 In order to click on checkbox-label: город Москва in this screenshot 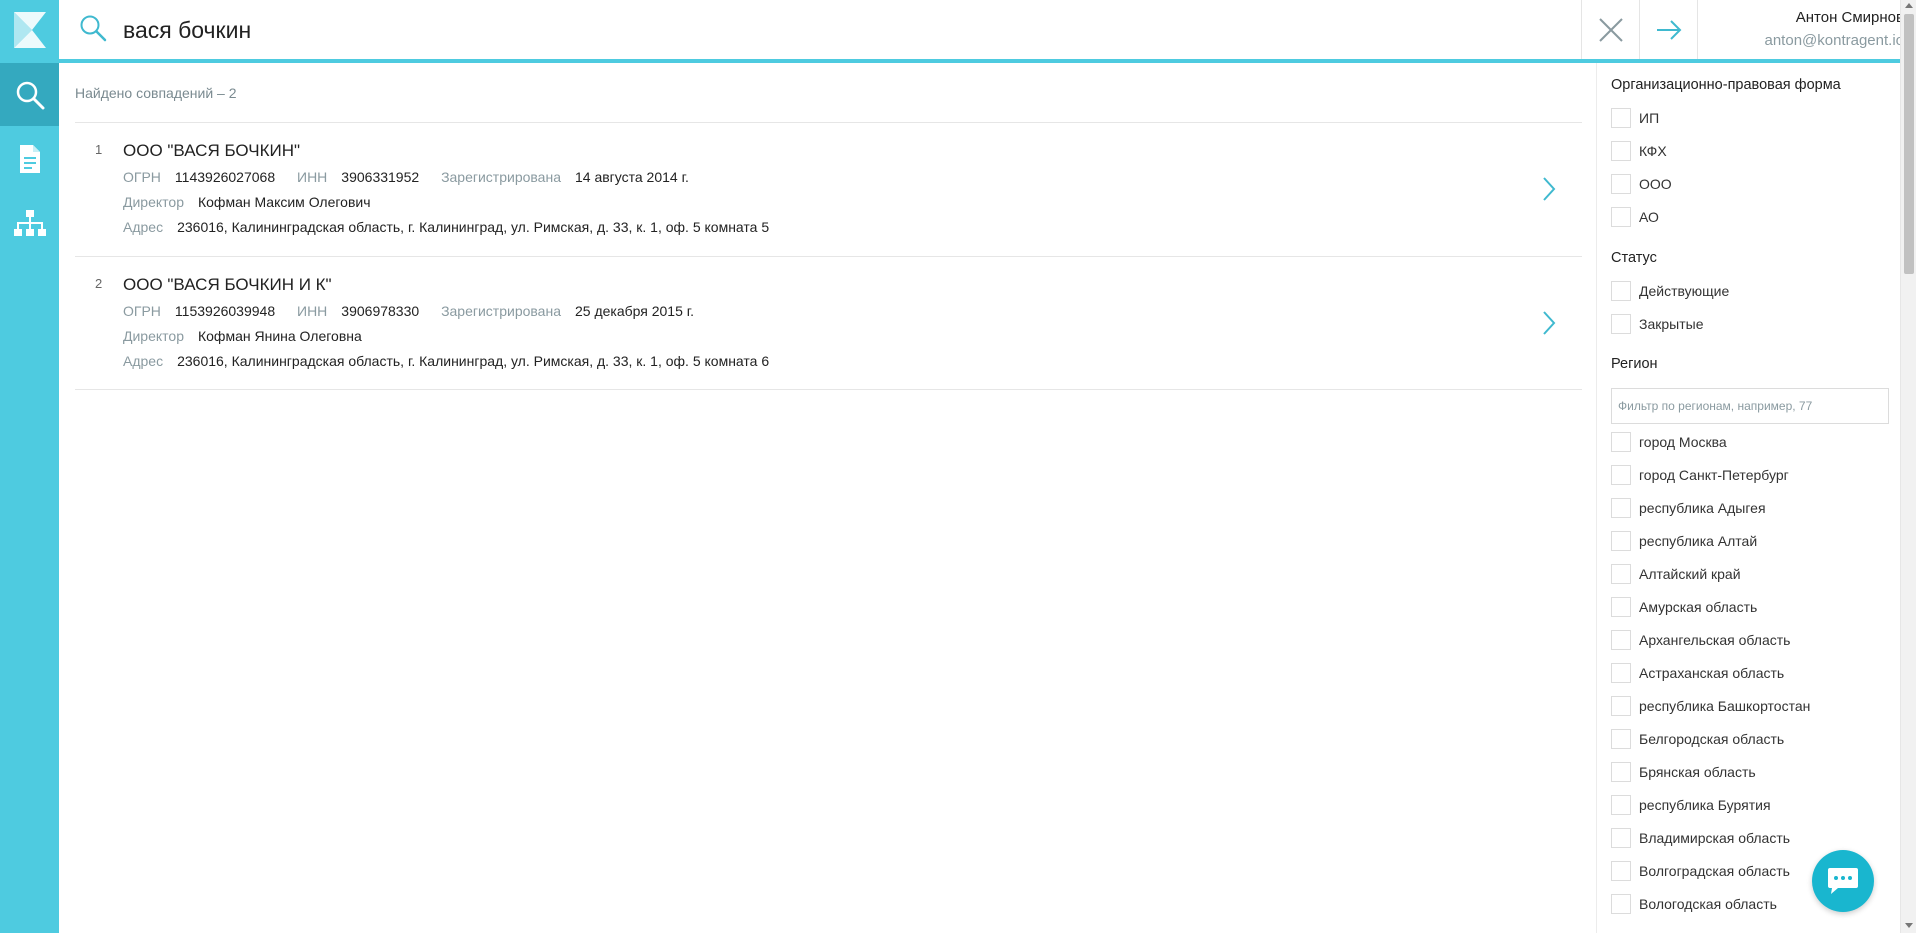, I will do `click(1683, 442)`.